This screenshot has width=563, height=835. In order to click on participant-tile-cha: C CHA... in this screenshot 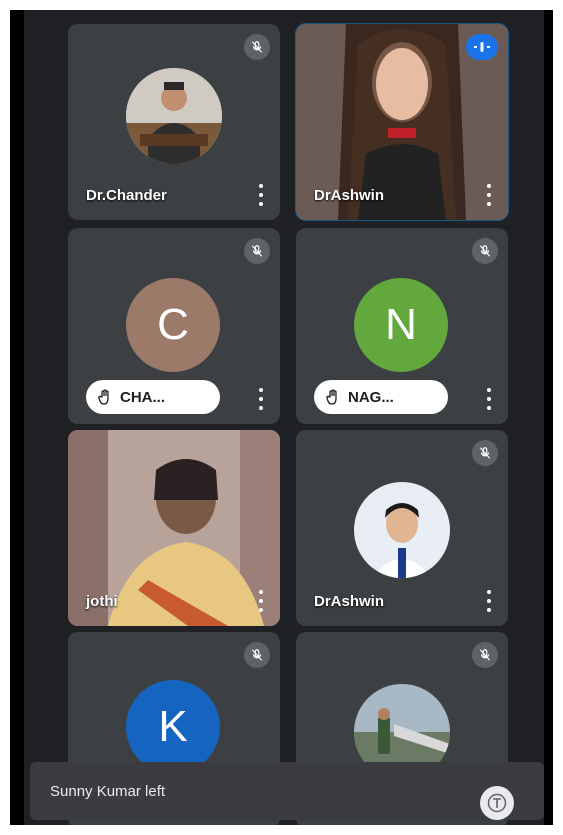, I will do `click(174, 326)`.